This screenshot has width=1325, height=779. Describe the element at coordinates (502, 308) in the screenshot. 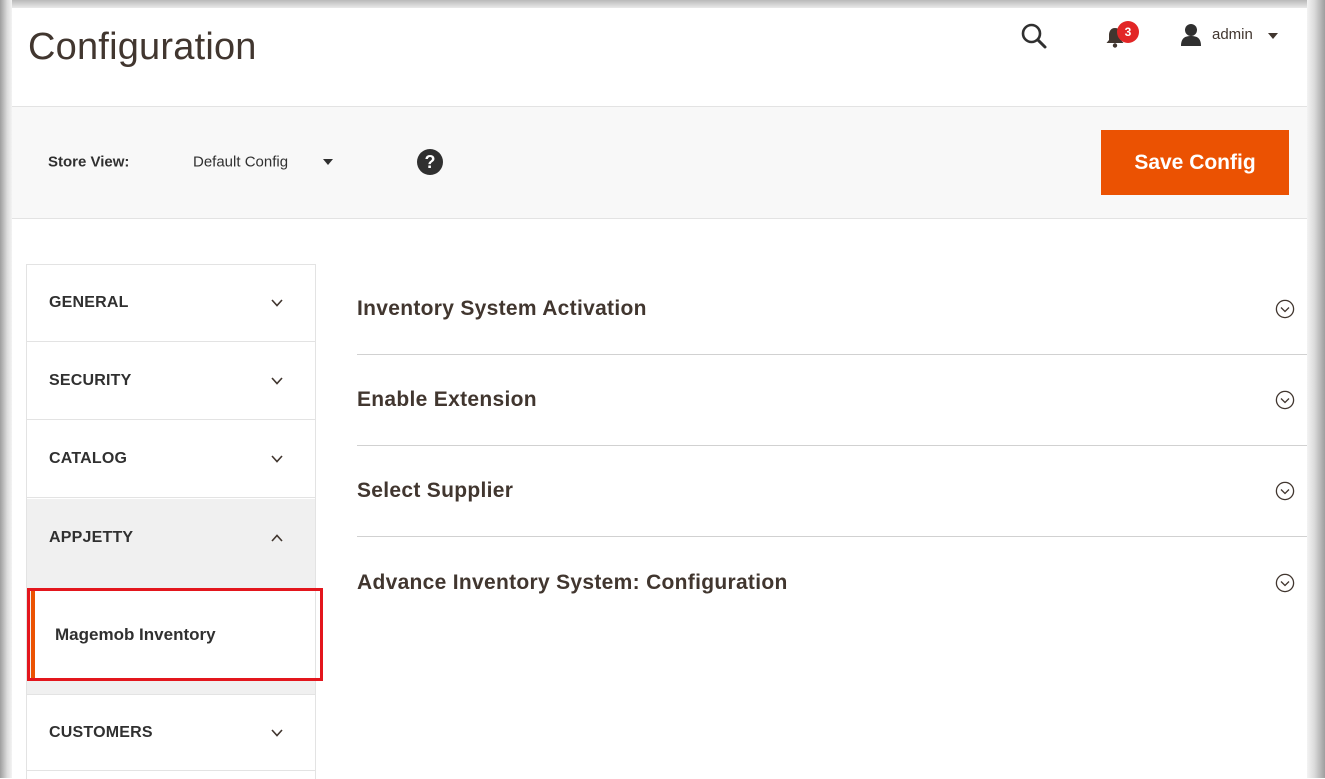

I see `section-title: Inventory System Activation` at that location.